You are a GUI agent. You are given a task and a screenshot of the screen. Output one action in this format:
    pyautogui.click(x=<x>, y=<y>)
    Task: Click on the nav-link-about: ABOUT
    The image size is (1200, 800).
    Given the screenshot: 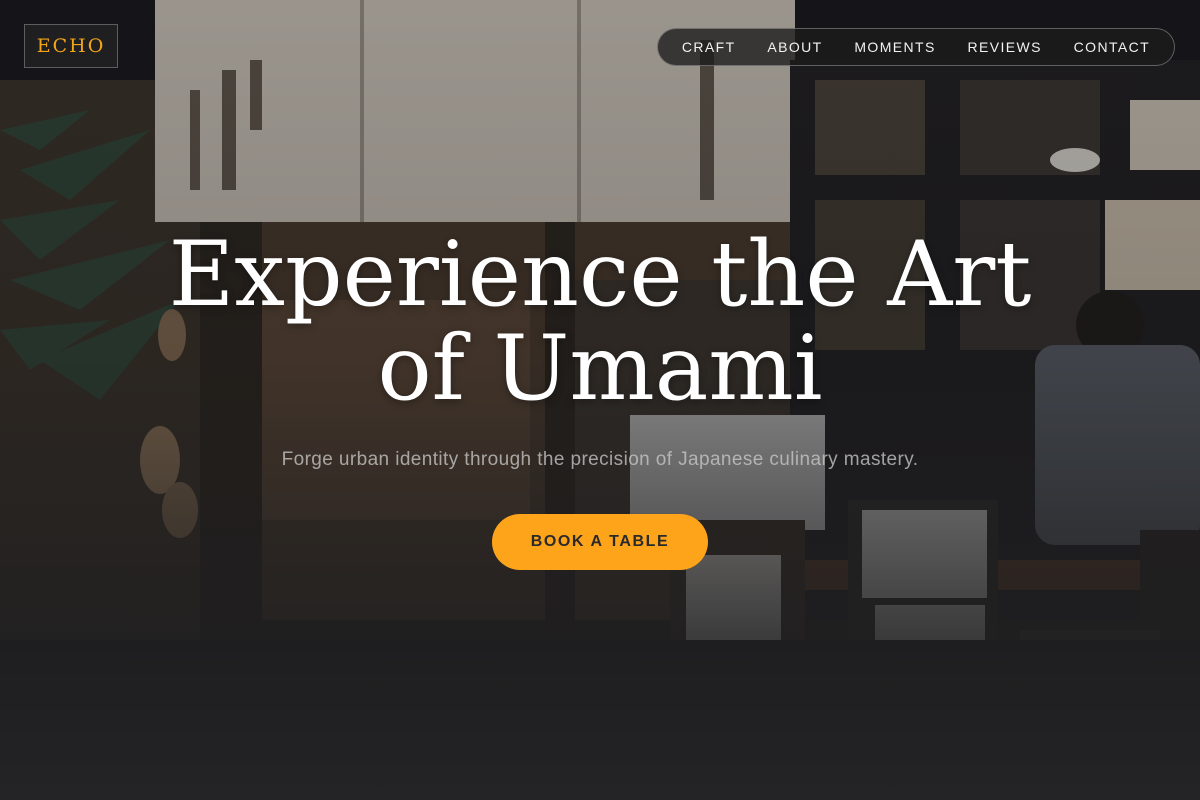 What is the action you would take?
    pyautogui.click(x=794, y=47)
    